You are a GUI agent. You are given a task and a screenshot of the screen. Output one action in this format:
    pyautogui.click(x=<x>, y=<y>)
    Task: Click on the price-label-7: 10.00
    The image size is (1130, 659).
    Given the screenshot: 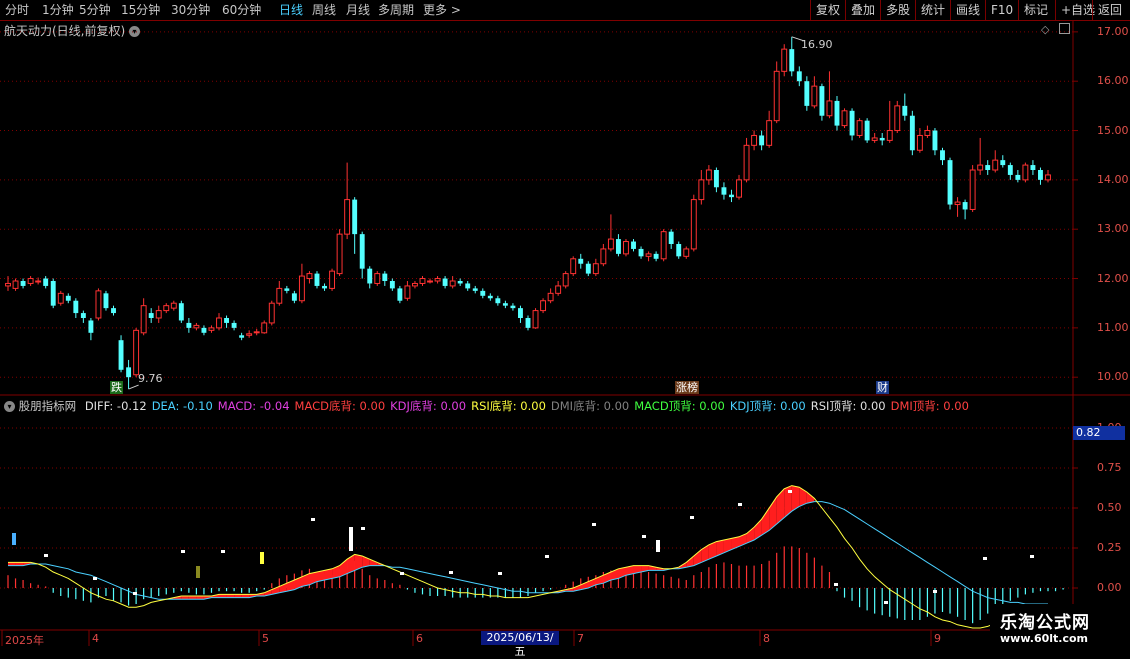 What is the action you would take?
    pyautogui.click(x=1113, y=377)
    